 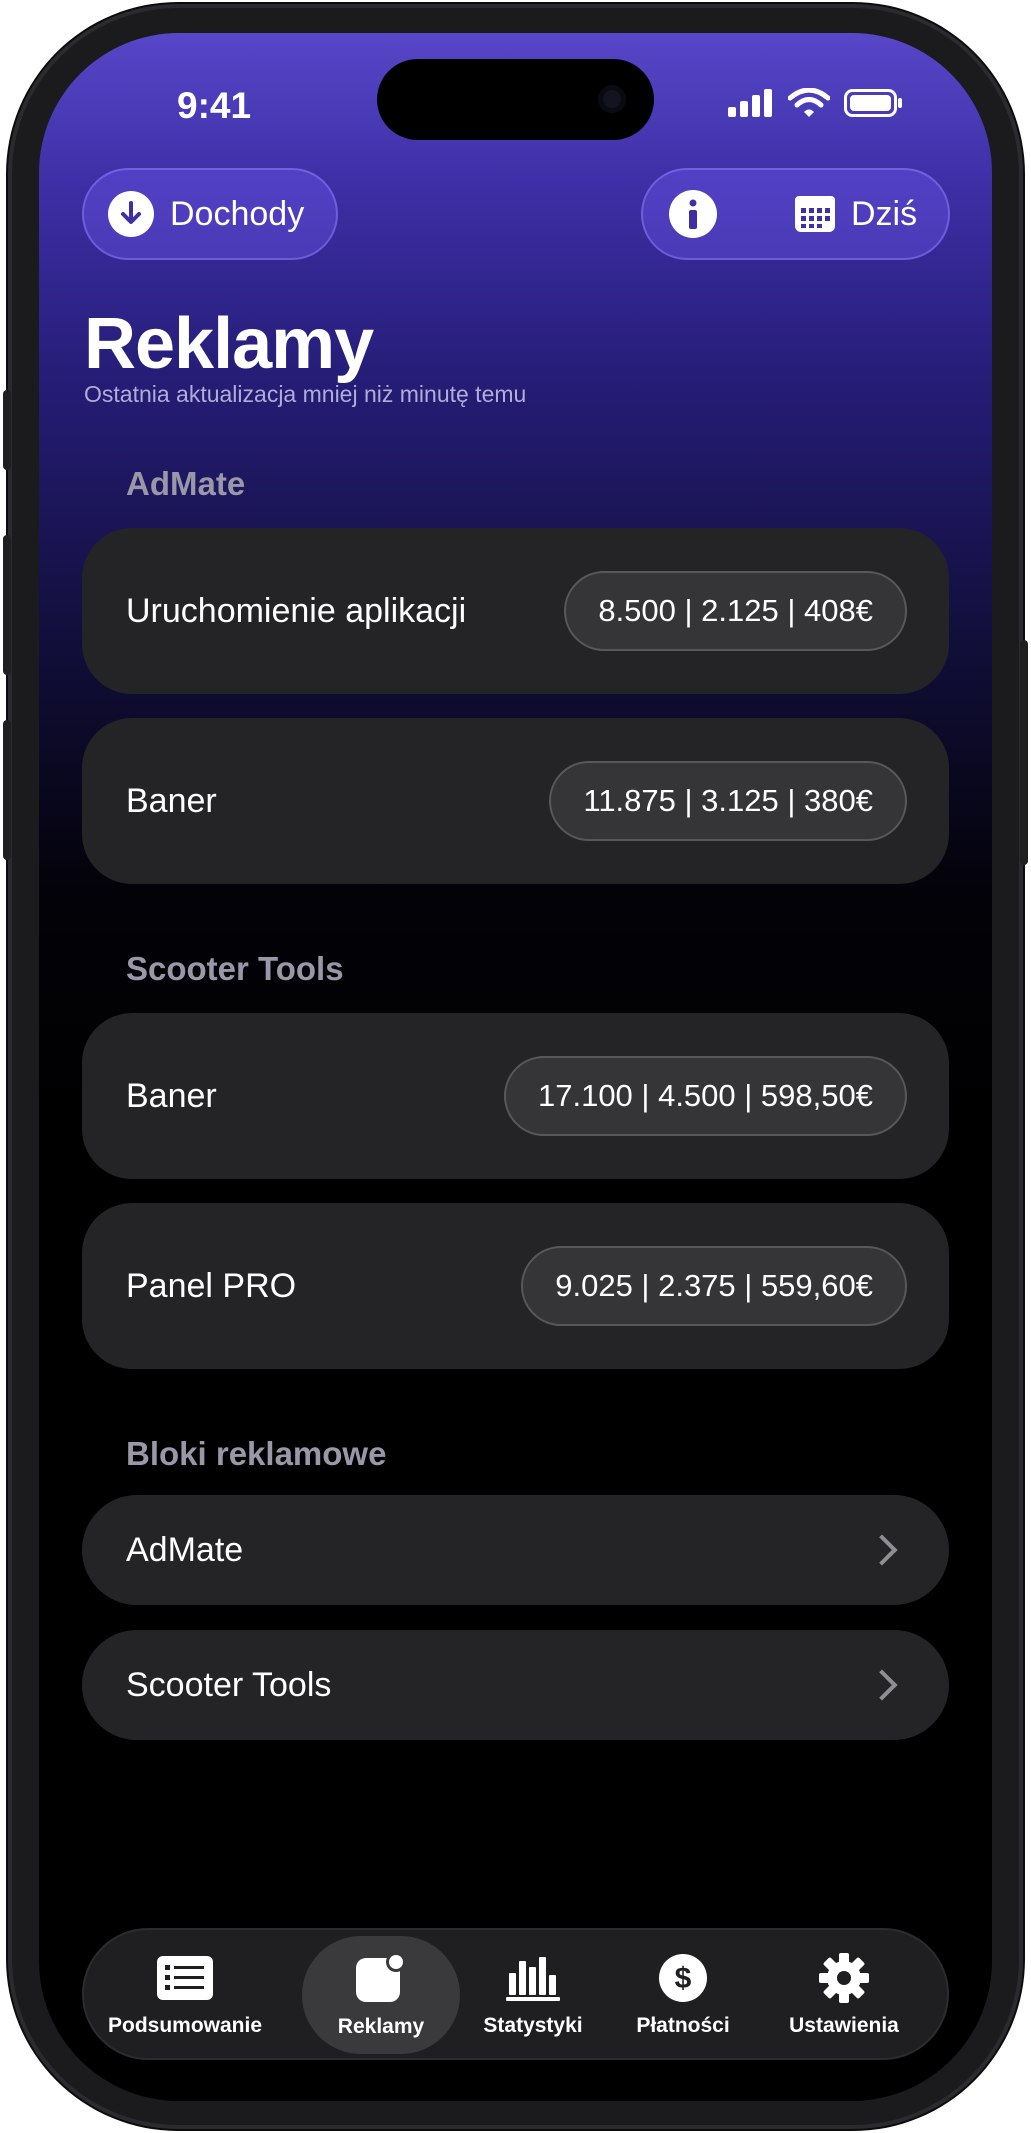 What do you see at coordinates (515, 99) in the screenshot?
I see `dynamic-island` at bounding box center [515, 99].